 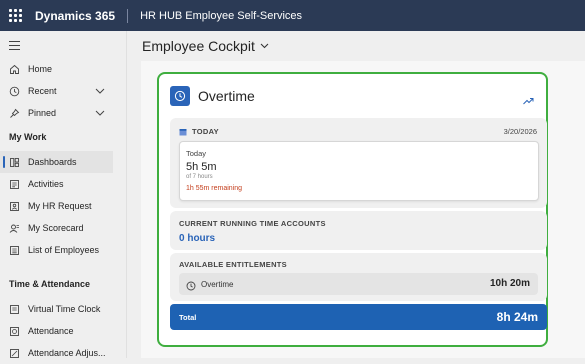 I want to click on calendar-icon, so click(x=183, y=131).